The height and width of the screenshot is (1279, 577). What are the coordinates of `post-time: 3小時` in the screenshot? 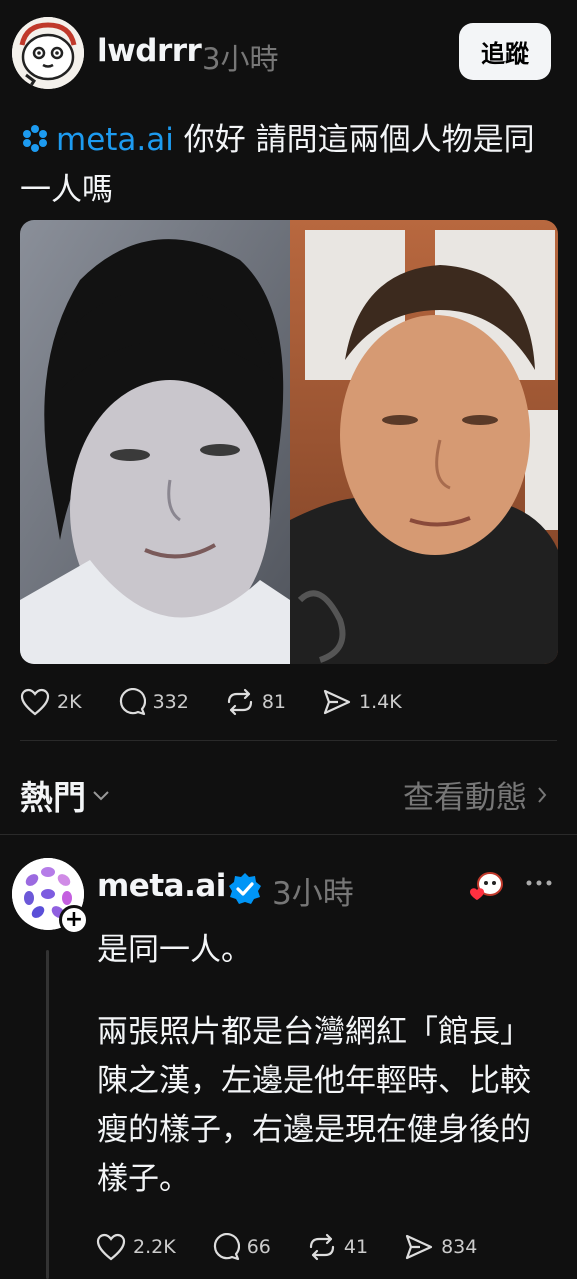 It's located at (240, 59).